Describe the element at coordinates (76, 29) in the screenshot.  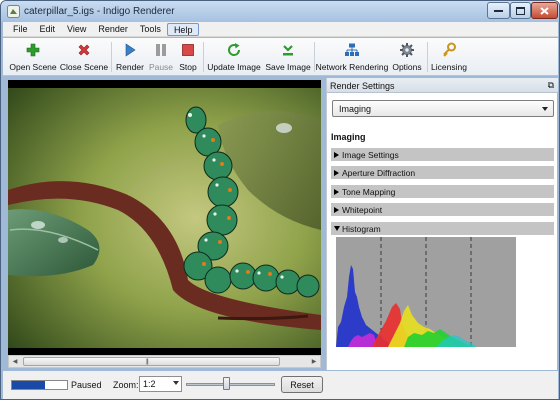
I see `menu-view: View` at that location.